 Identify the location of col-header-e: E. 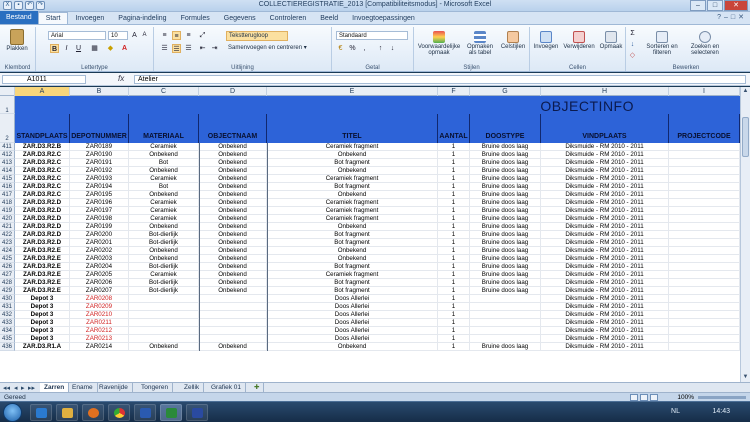
(352, 91).